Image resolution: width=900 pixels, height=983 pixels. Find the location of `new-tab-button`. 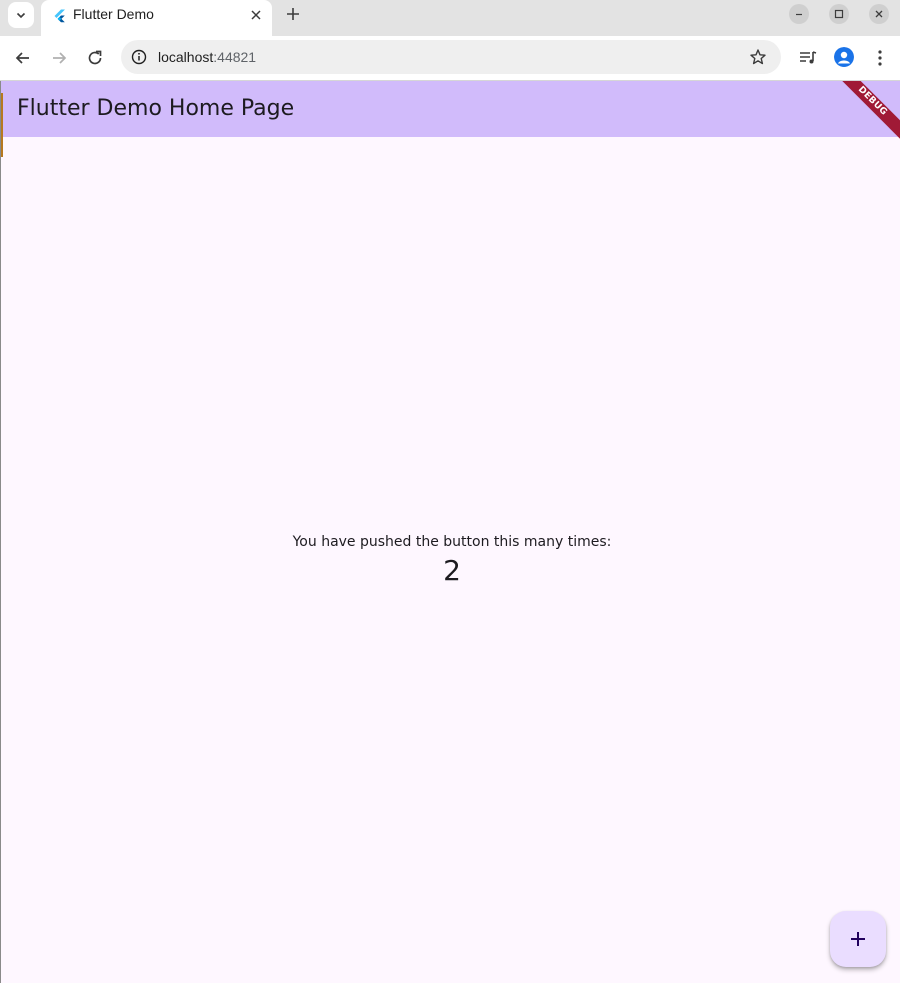

new-tab-button is located at coordinates (293, 14).